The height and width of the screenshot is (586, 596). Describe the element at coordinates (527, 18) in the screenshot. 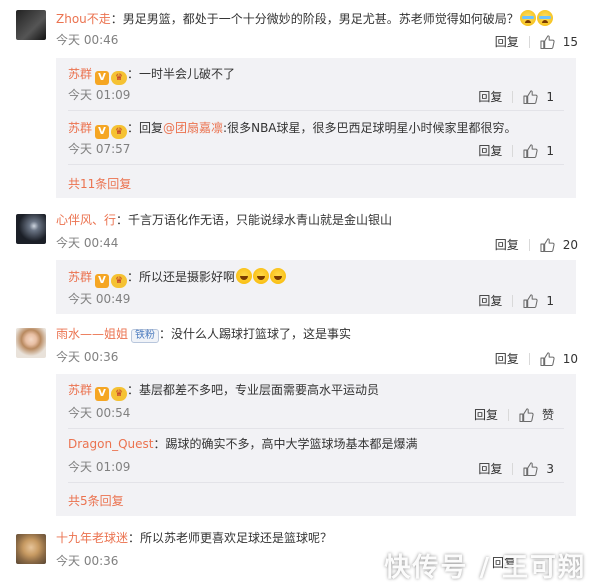

I see `cry-laugh-emoji-icon` at that location.